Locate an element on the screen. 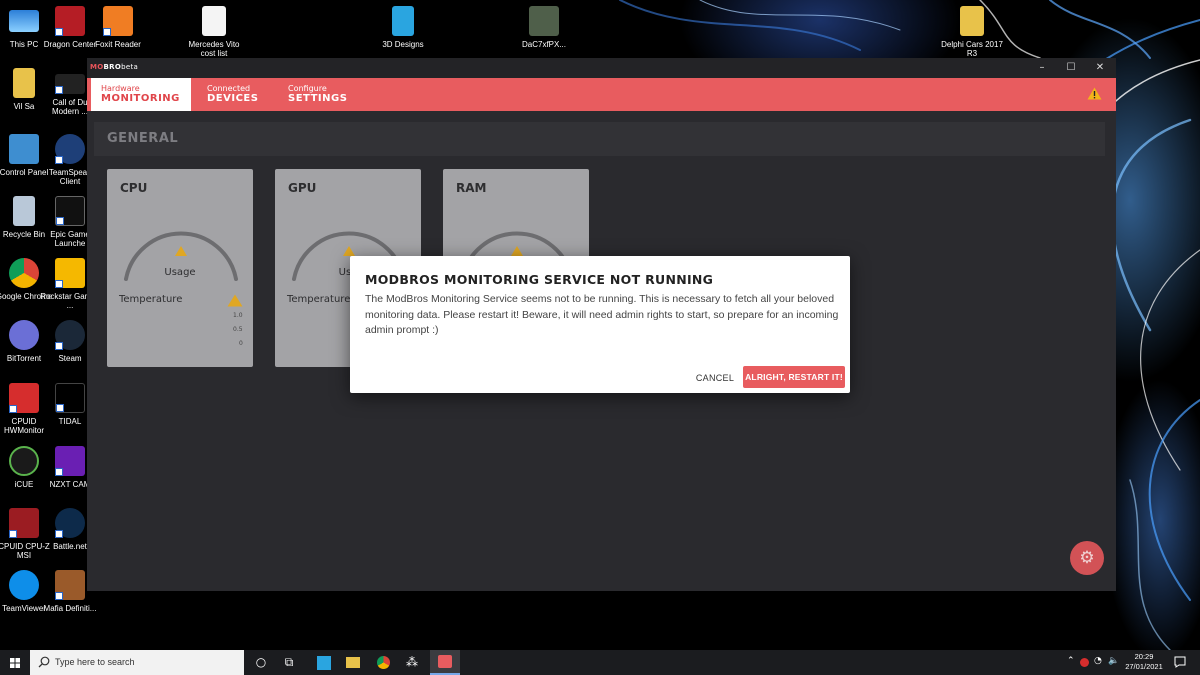 The width and height of the screenshot is (1200, 675). task-view-icon: ⧉ is located at coordinates (289, 662).